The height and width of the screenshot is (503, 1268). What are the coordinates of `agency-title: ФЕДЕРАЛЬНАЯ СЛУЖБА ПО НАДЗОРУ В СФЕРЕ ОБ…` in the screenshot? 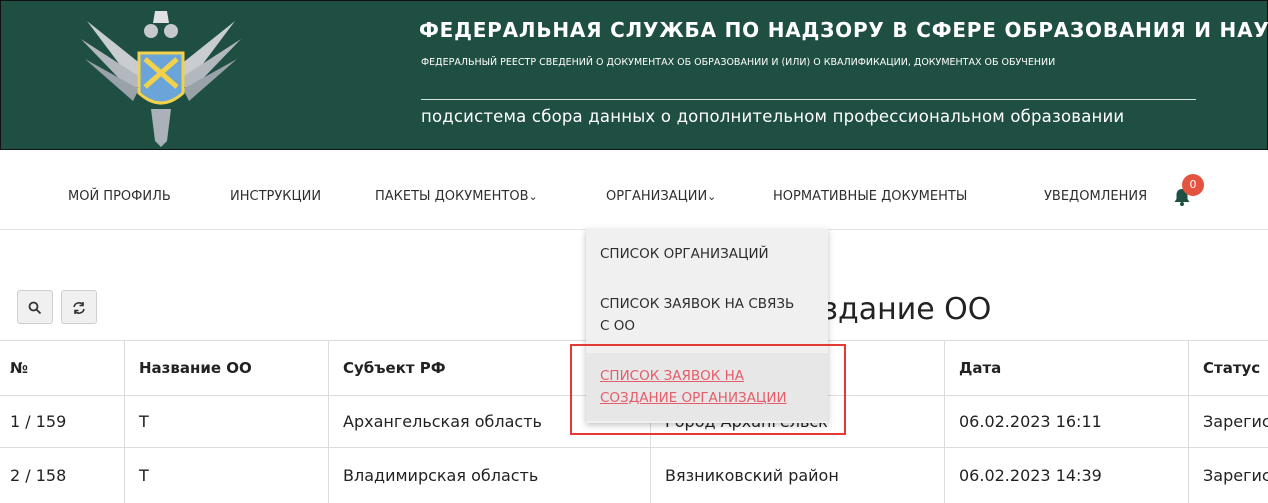 It's located at (843, 30).